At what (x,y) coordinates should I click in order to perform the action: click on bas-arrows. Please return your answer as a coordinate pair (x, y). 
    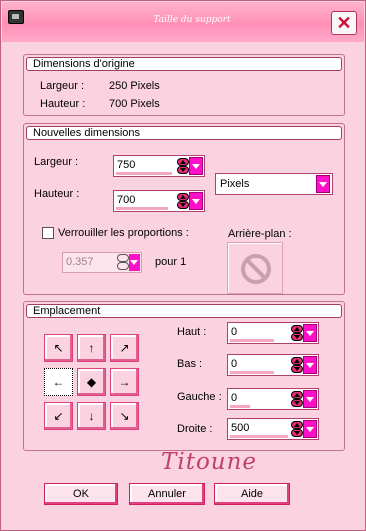
    Looking at the image, I should click on (297, 365).